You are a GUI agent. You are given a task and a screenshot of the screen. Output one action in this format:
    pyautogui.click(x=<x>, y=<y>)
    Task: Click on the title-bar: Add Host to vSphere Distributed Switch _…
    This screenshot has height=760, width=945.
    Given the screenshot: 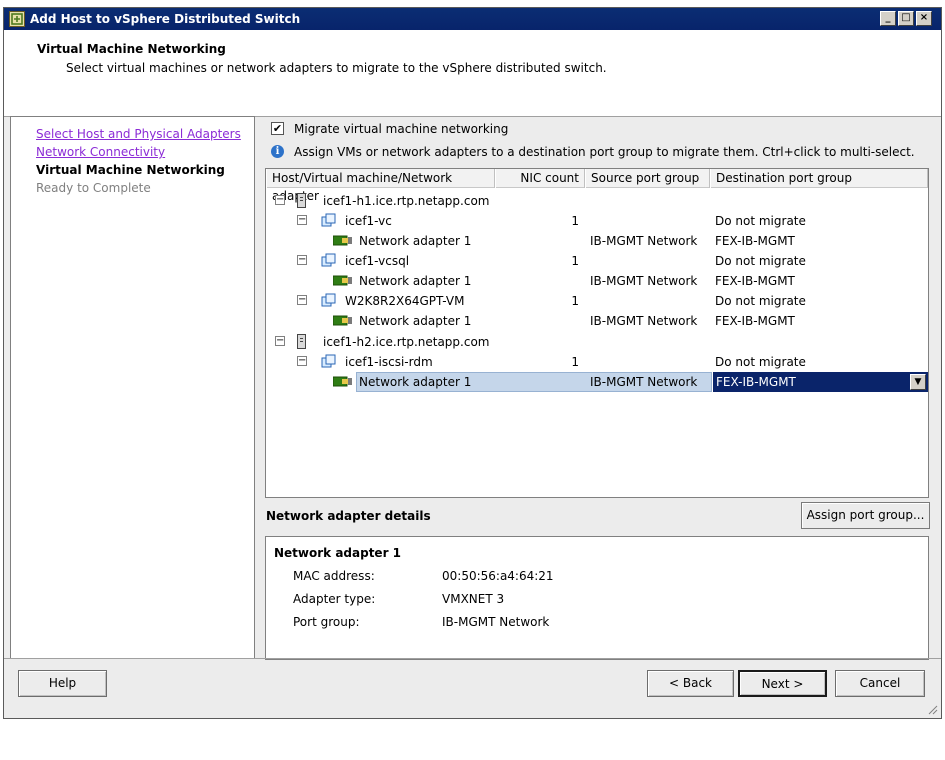 What is the action you would take?
    pyautogui.click(x=472, y=19)
    